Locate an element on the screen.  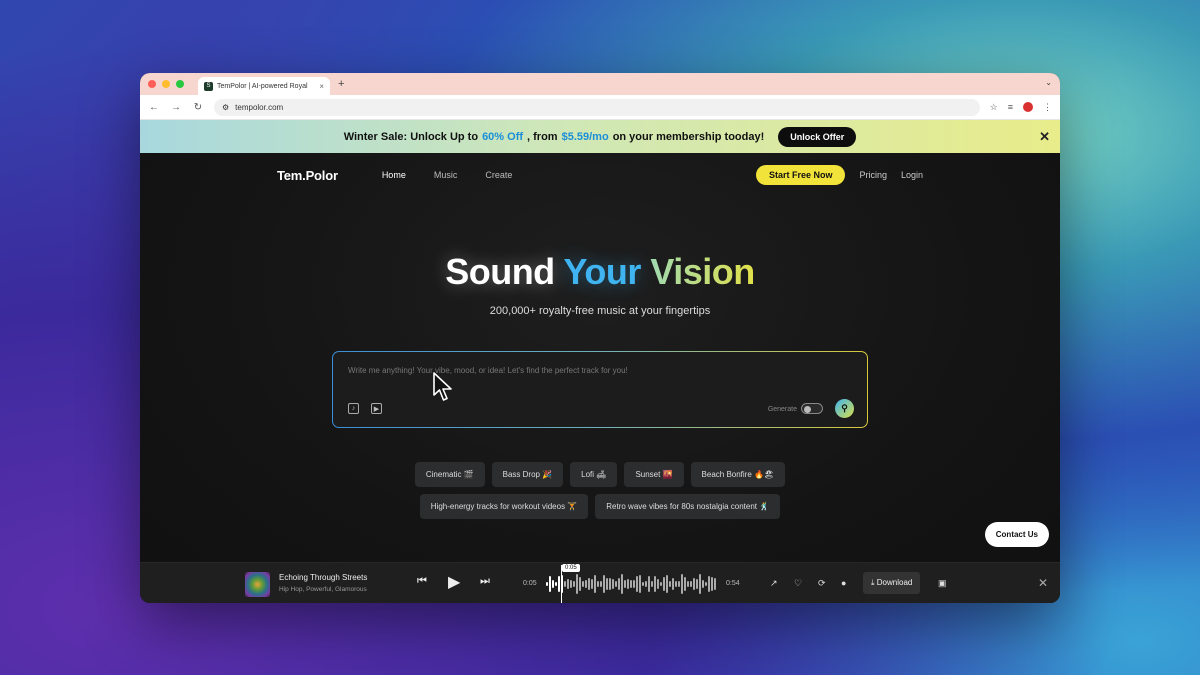
next-track-icon: ⏭ is located at coordinates (485, 581).